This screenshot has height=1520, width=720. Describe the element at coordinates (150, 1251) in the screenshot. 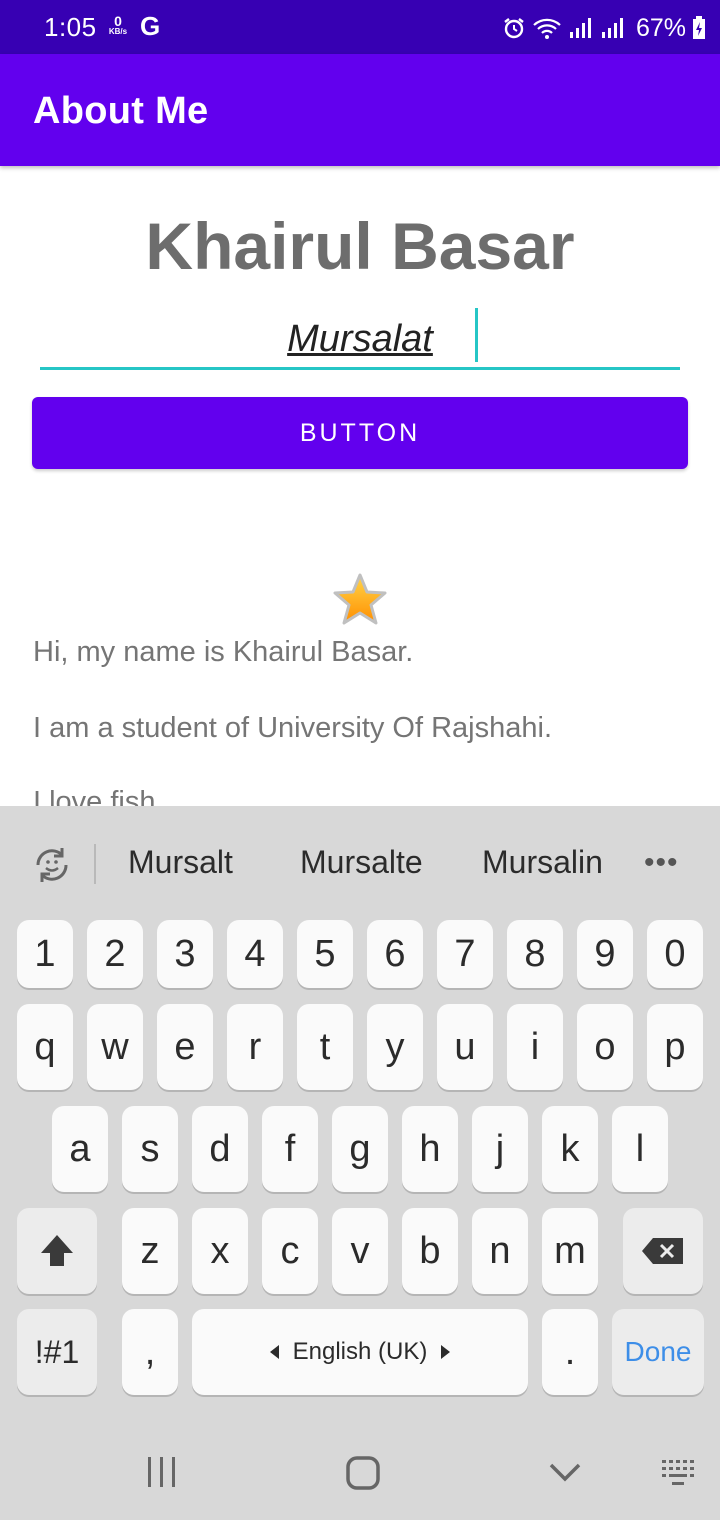

I see `key-z: z` at that location.